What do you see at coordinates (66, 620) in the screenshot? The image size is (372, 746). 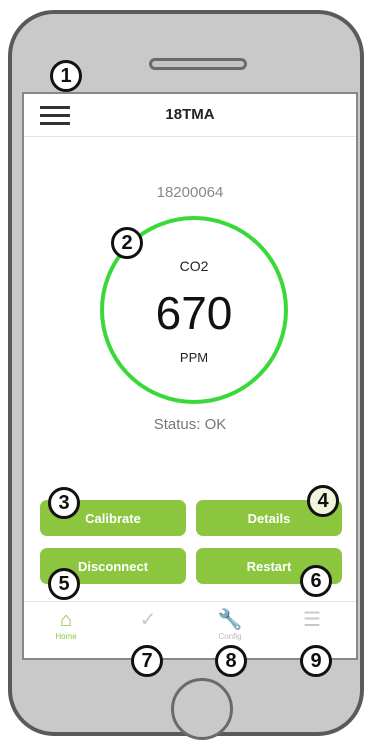 I see `home-icon: ⌂` at bounding box center [66, 620].